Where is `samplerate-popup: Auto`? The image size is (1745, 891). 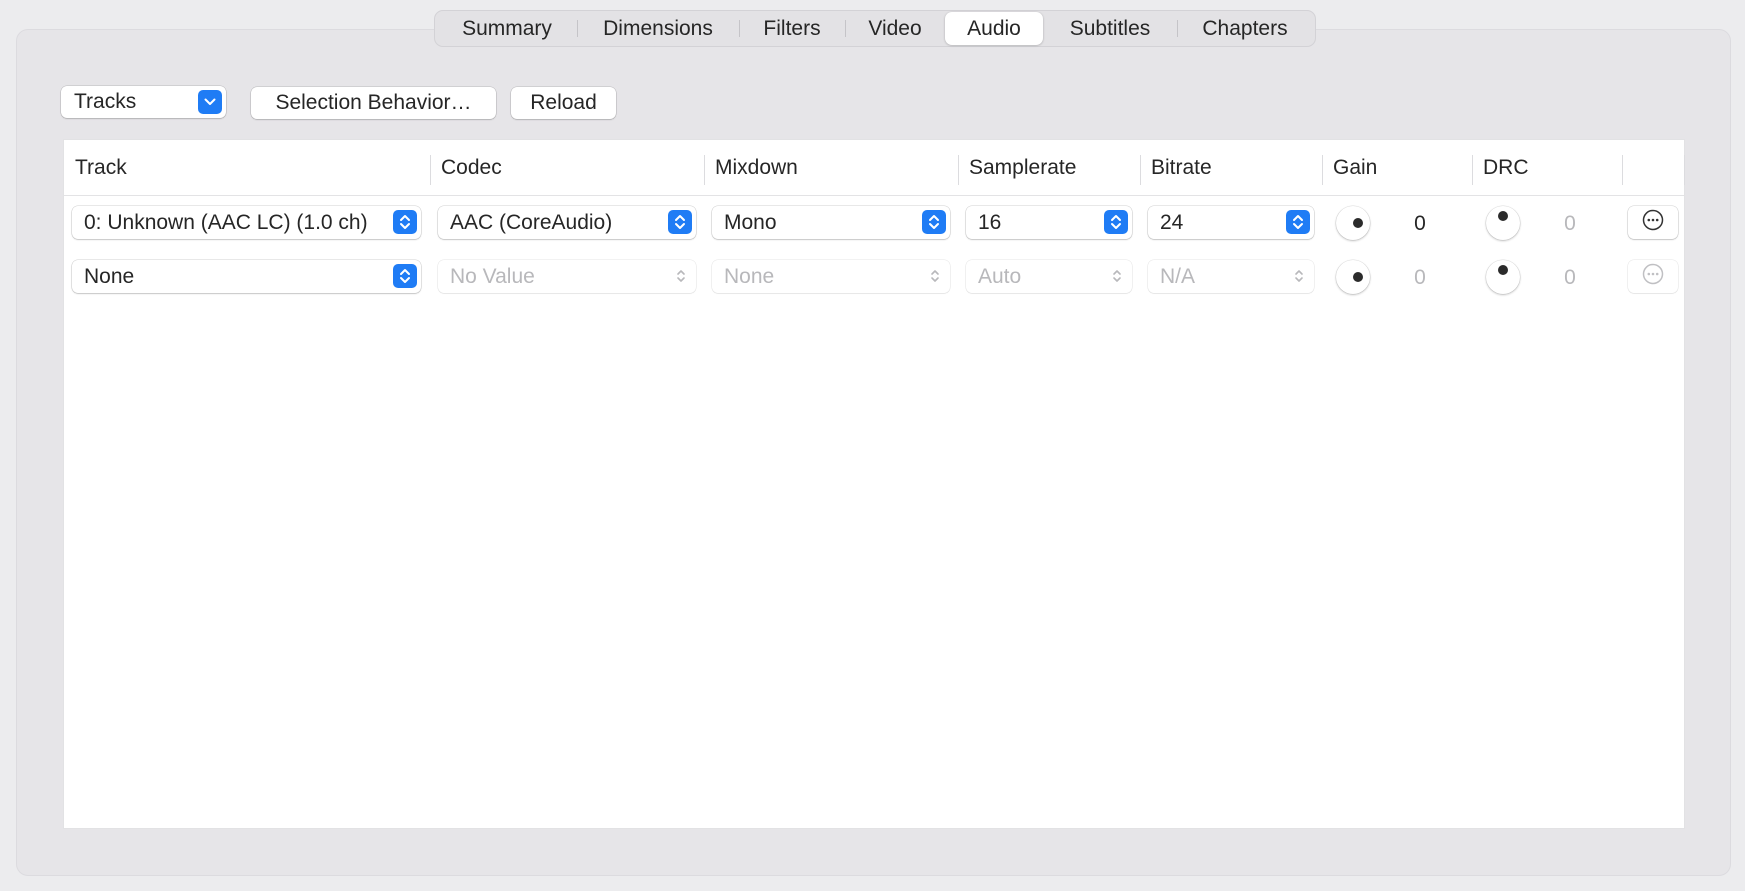
samplerate-popup: Auto is located at coordinates (1049, 276).